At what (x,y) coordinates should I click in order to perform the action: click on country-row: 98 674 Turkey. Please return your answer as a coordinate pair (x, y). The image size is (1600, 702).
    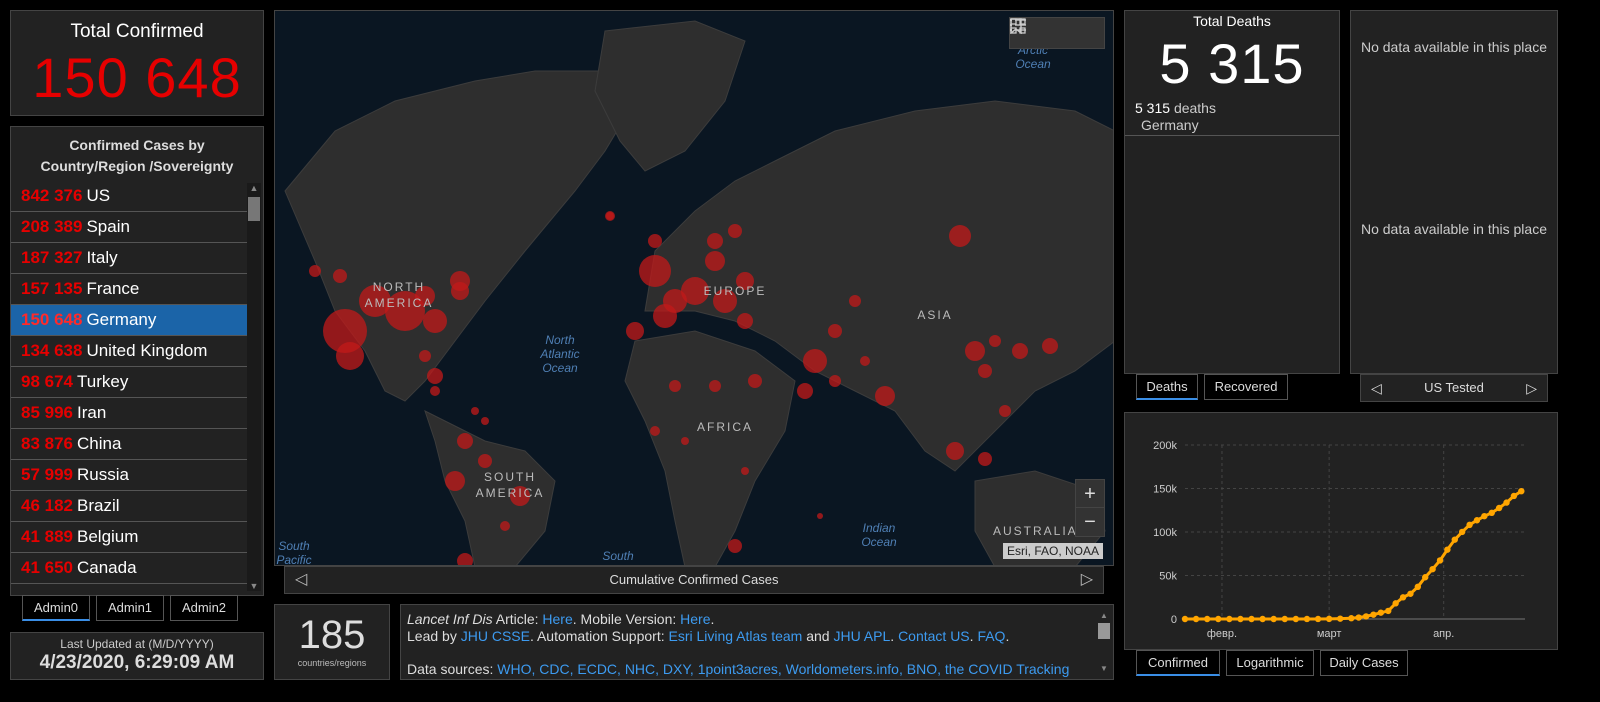
    Looking at the image, I should click on (129, 382).